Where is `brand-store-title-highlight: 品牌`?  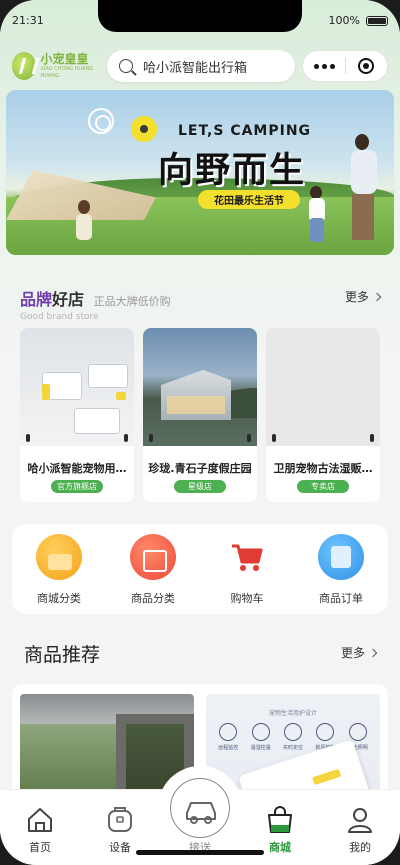 brand-store-title-highlight: 品牌 is located at coordinates (36, 299).